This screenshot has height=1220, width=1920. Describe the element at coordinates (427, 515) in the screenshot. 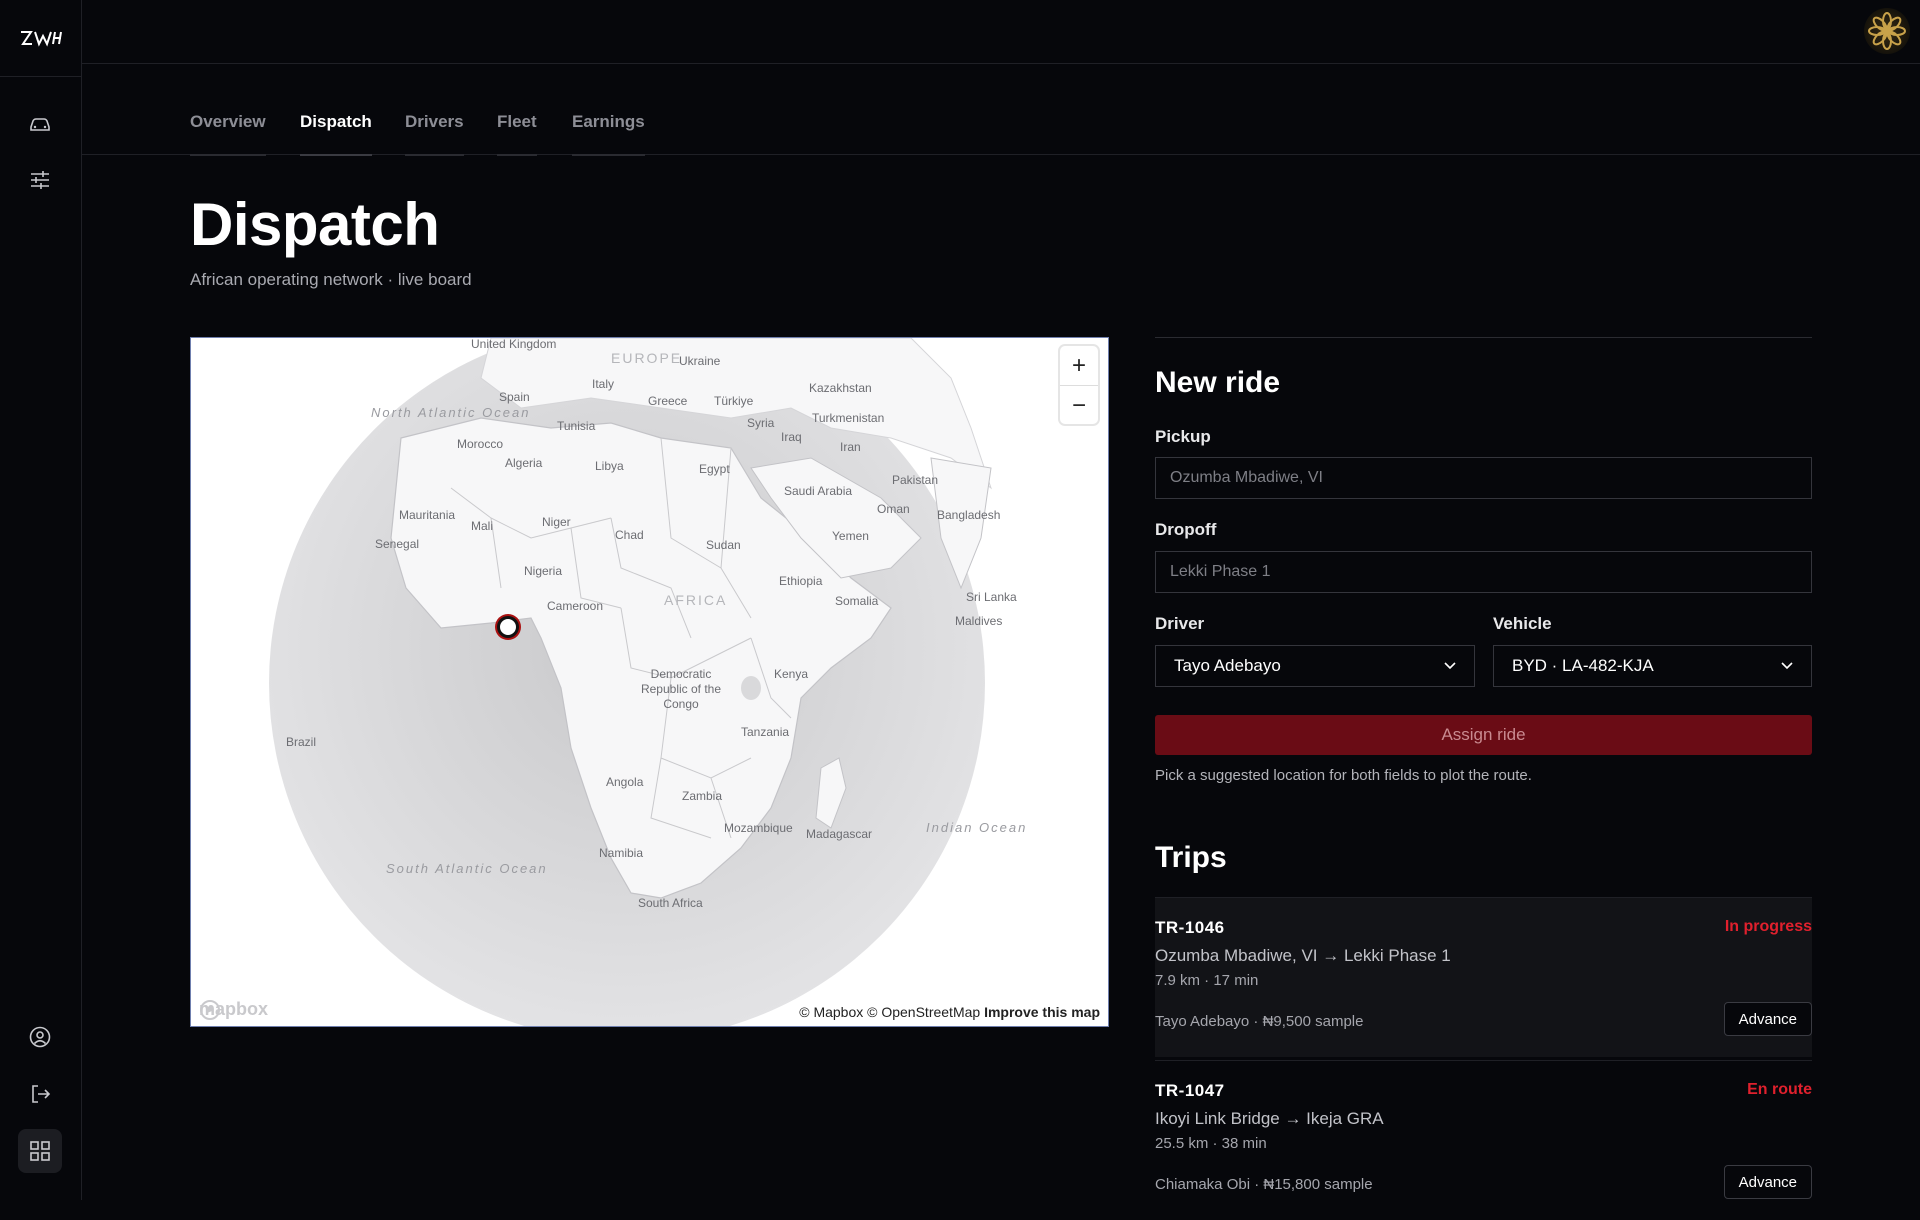

I see `map-label-mauritania: Mauritania` at that location.